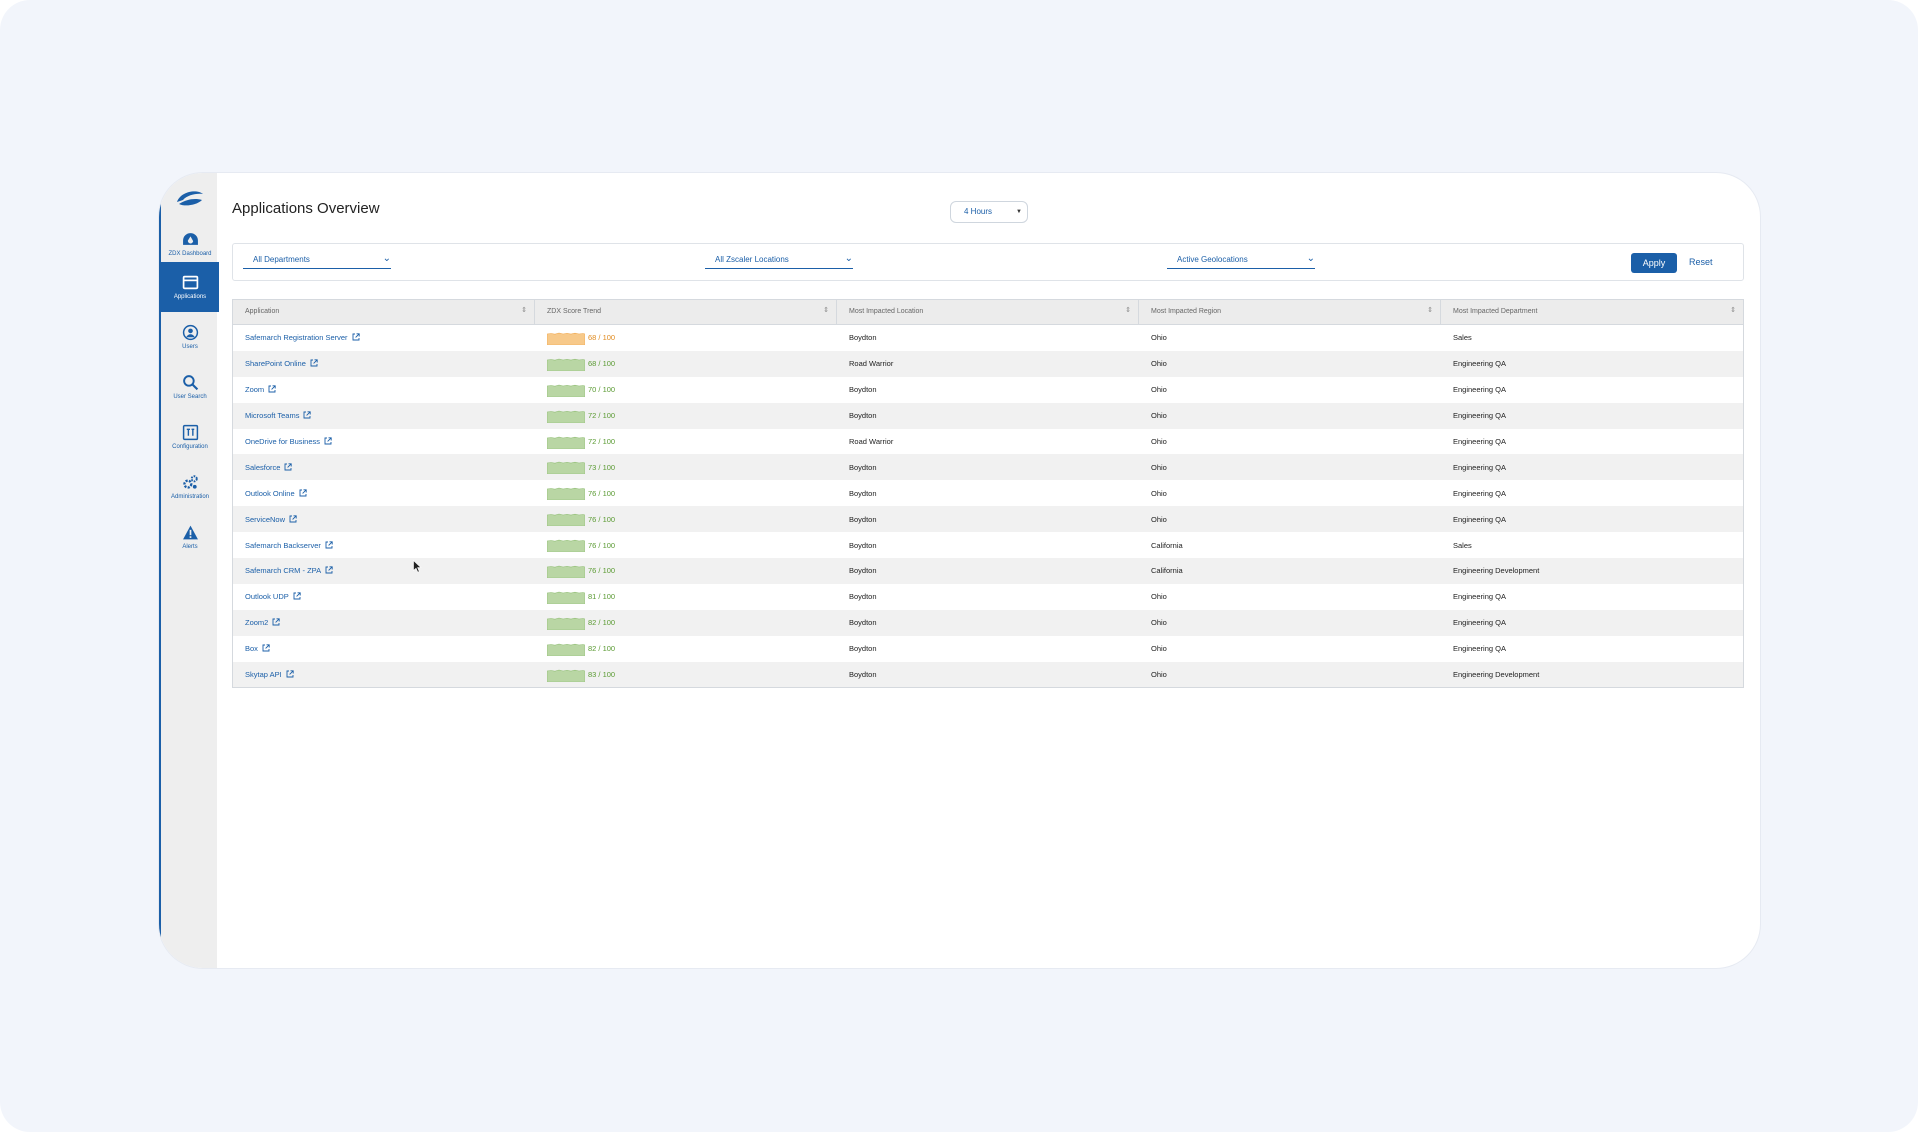 The height and width of the screenshot is (1133, 1920). What do you see at coordinates (1701, 262) in the screenshot?
I see `reset-button: Reset` at bounding box center [1701, 262].